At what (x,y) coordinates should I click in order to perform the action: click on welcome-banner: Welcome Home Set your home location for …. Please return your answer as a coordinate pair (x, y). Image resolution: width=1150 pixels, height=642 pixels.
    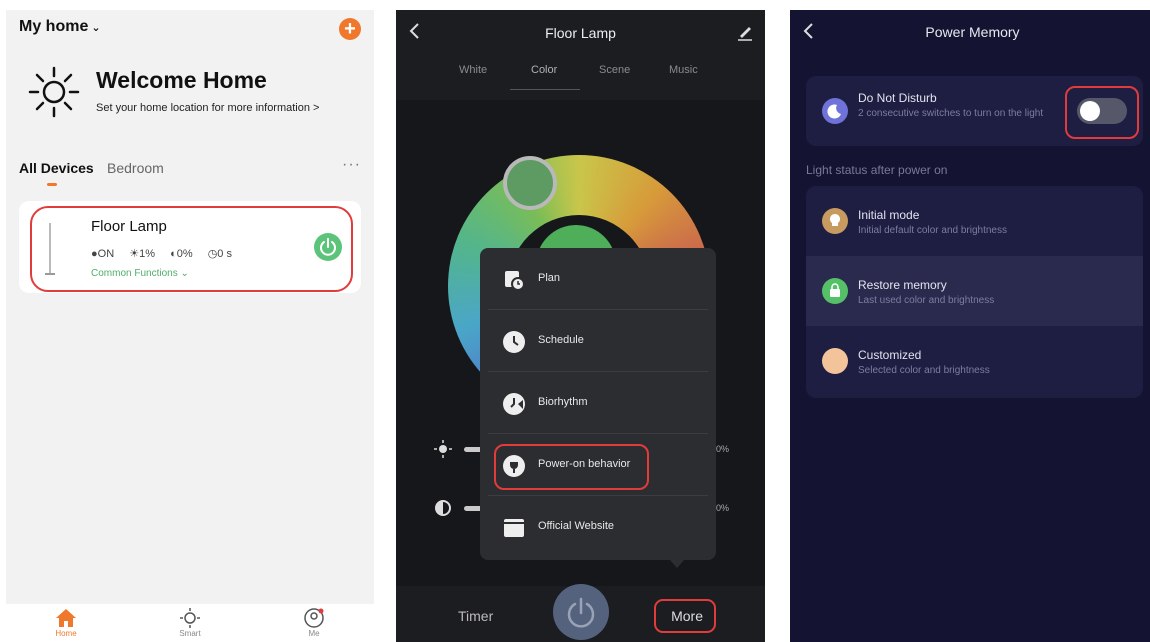
    Looking at the image, I should click on (190, 94).